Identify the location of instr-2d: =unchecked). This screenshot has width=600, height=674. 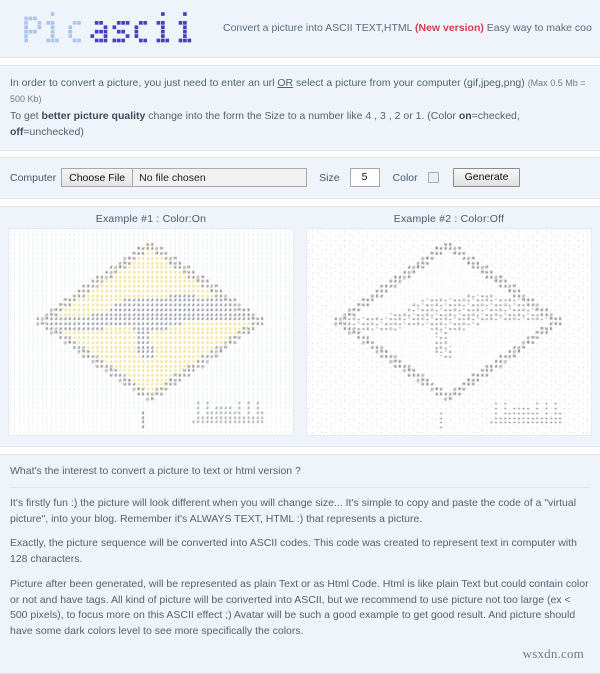
(53, 131).